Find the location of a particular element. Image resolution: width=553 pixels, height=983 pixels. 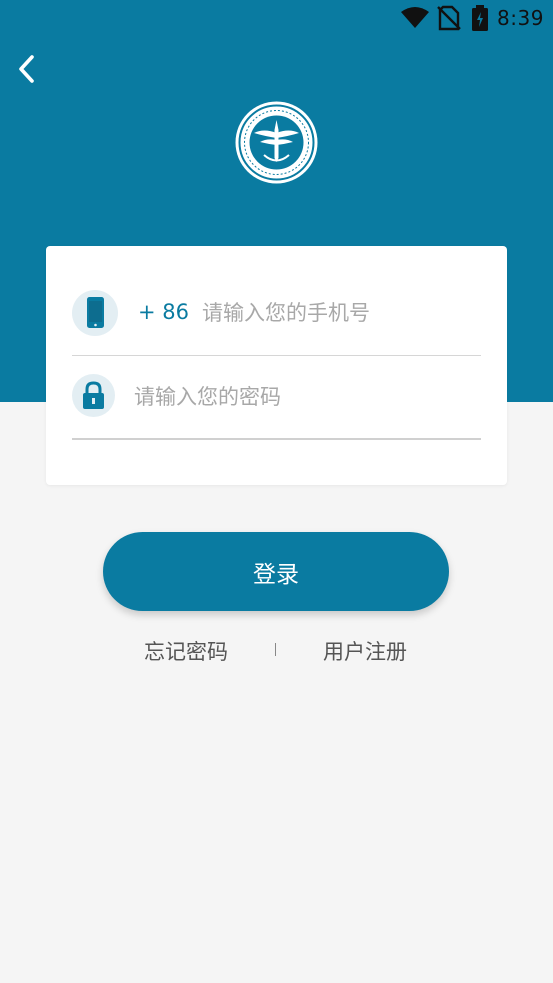

lock-icon is located at coordinates (93, 395).